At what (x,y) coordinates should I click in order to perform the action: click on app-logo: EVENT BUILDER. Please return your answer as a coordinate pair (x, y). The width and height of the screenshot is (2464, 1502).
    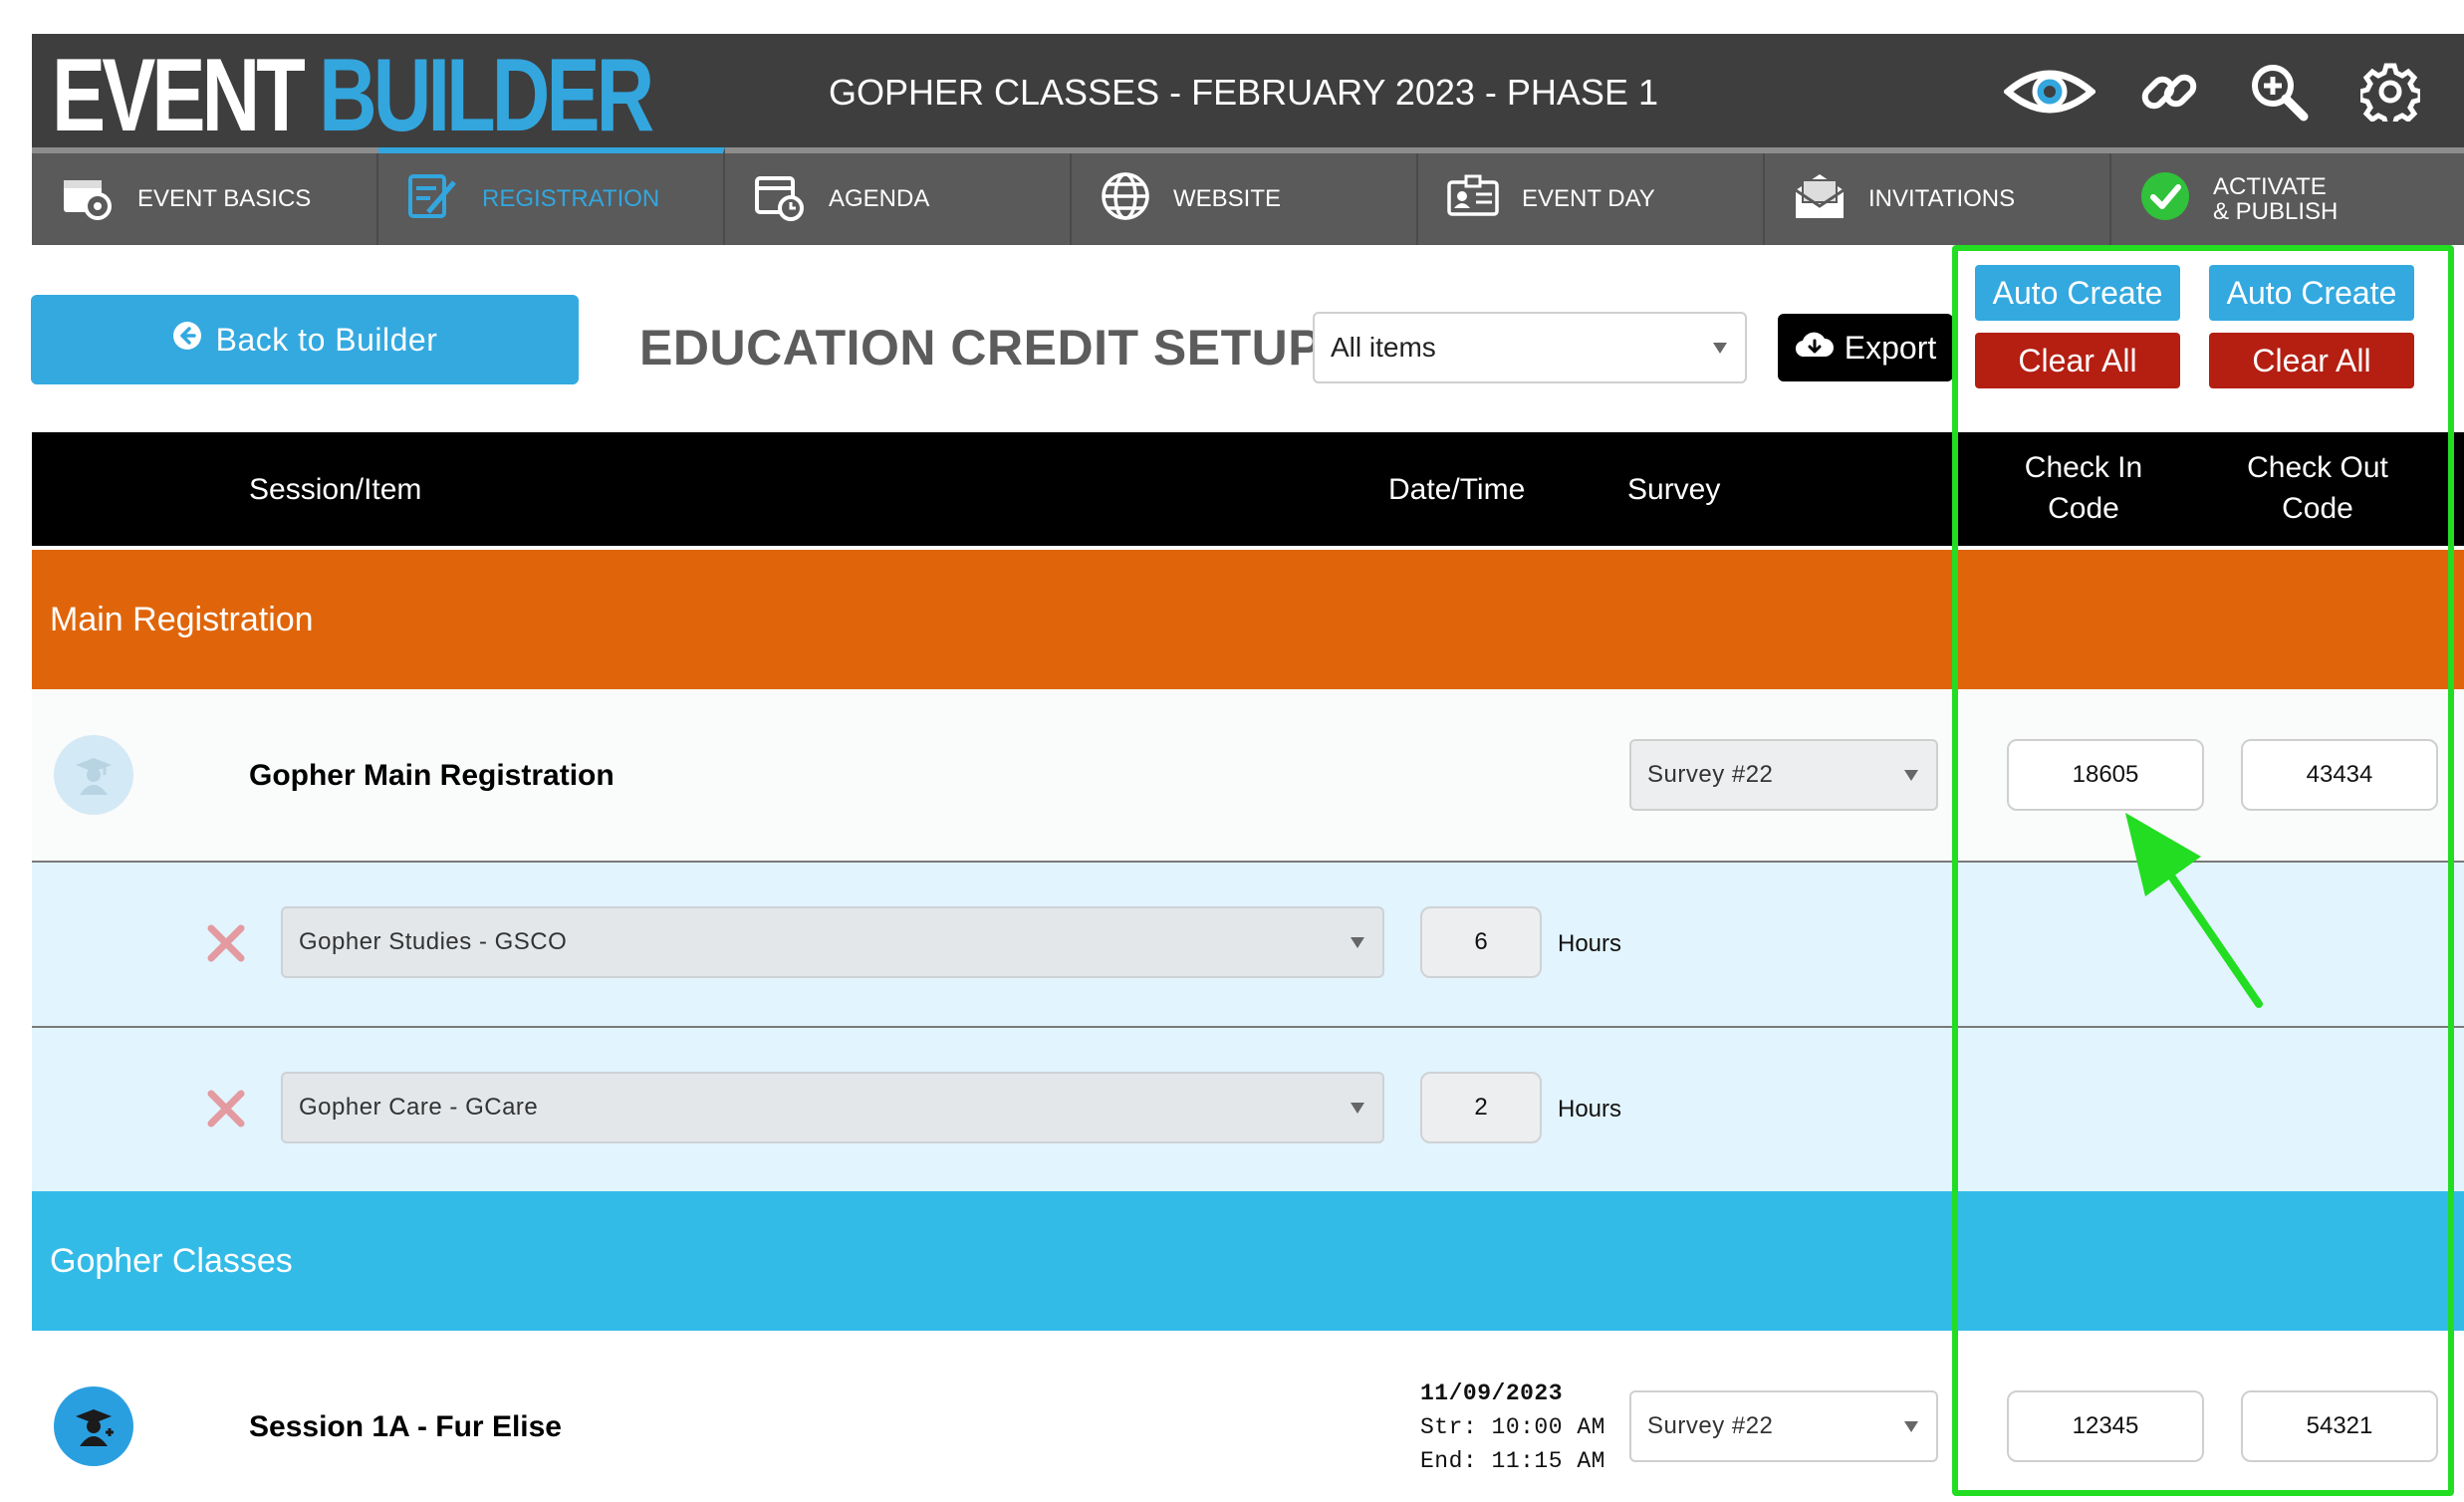
    Looking at the image, I should click on (353, 95).